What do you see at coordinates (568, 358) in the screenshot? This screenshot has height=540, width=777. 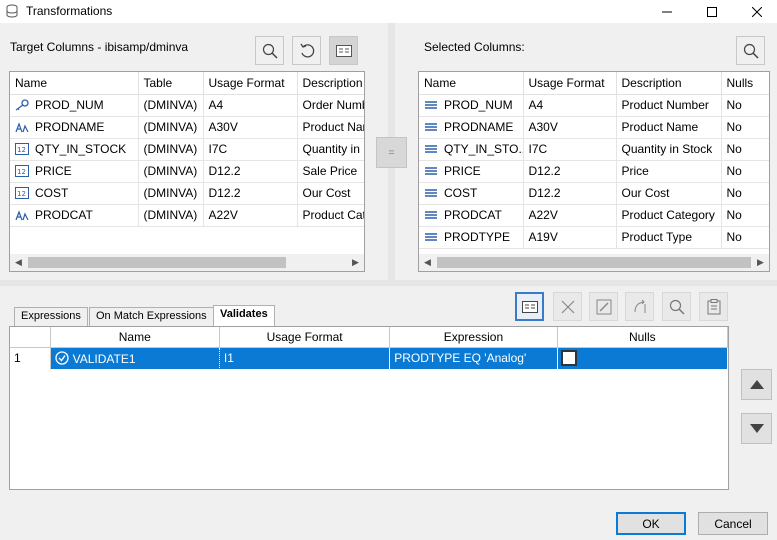 I see `nulls-checkbox` at bounding box center [568, 358].